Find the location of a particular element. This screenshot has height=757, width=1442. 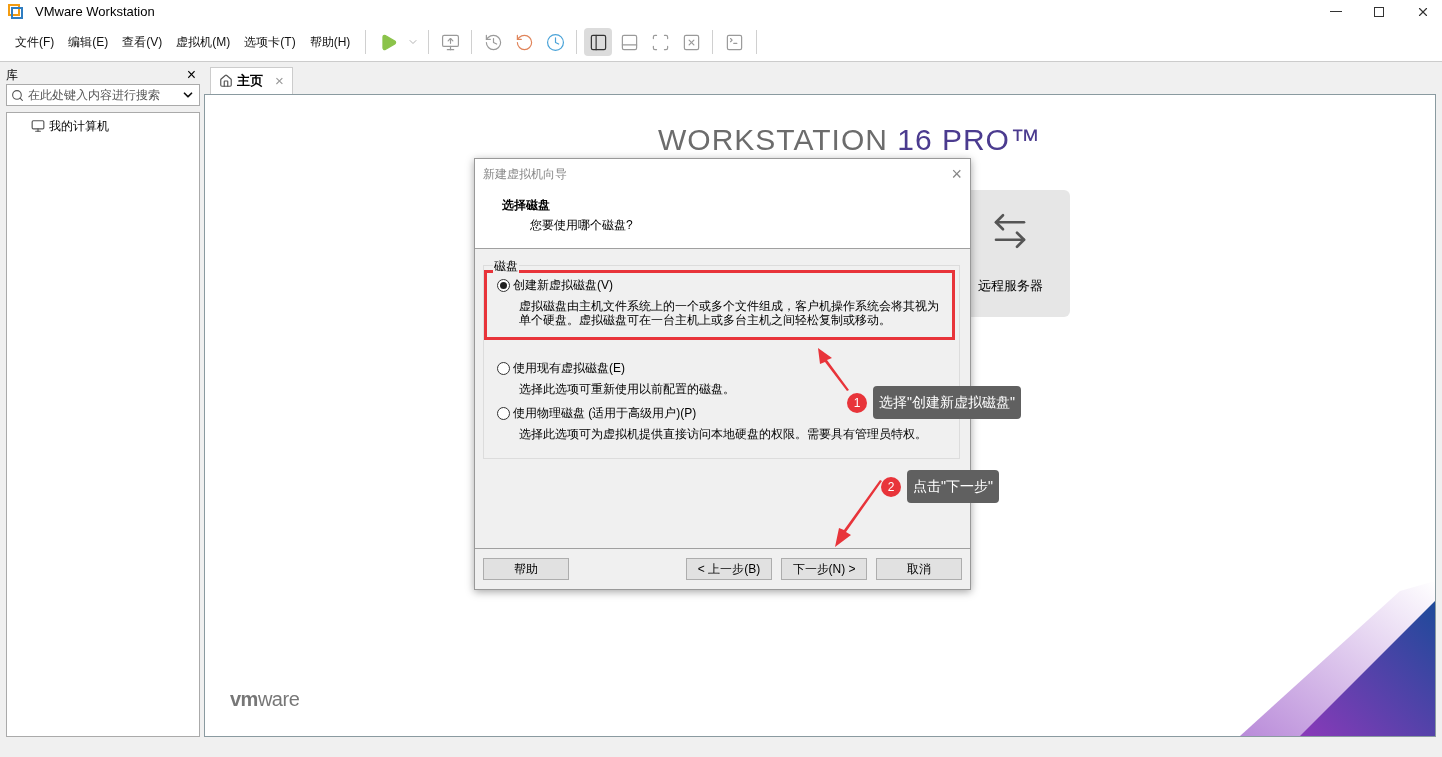

radio-option: 使用物理磁盘 (适用于高级用户)(P) is located at coordinates (597, 413).